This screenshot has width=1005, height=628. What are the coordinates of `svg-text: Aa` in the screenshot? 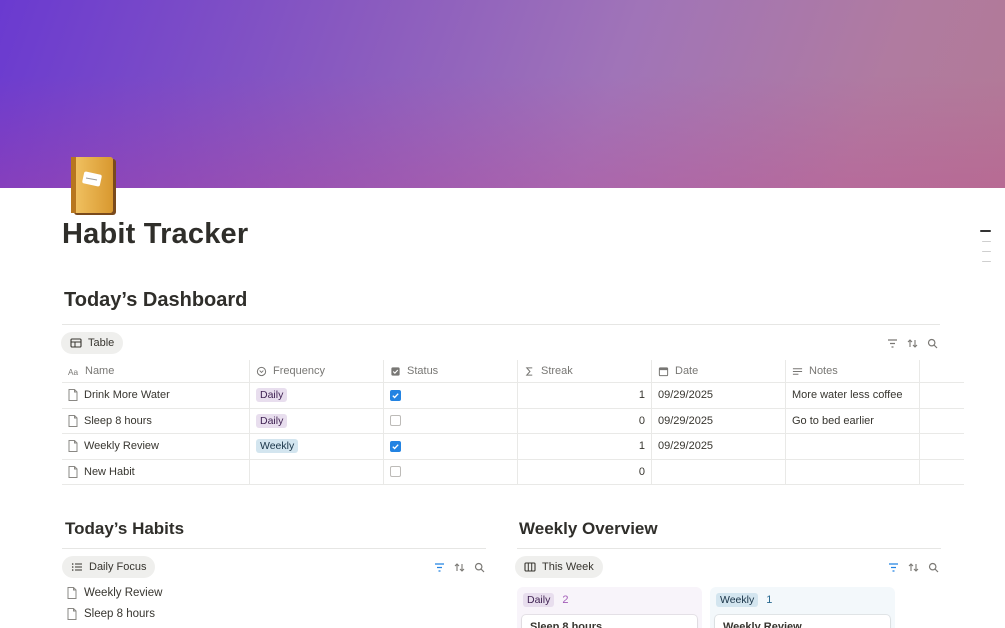 It's located at (73, 372).